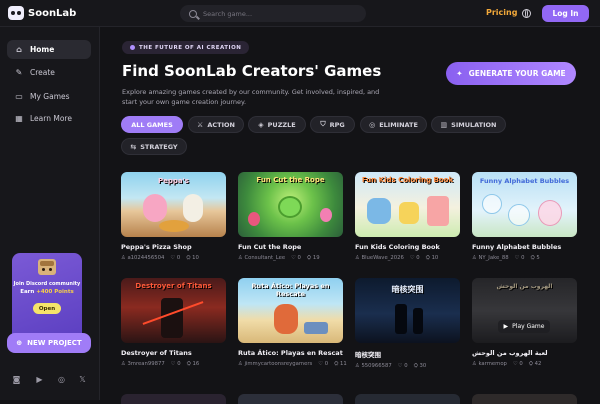 This screenshot has height=404, width=600. What do you see at coordinates (19, 49) in the screenshot?
I see `home-icon: ⌂` at bounding box center [19, 49].